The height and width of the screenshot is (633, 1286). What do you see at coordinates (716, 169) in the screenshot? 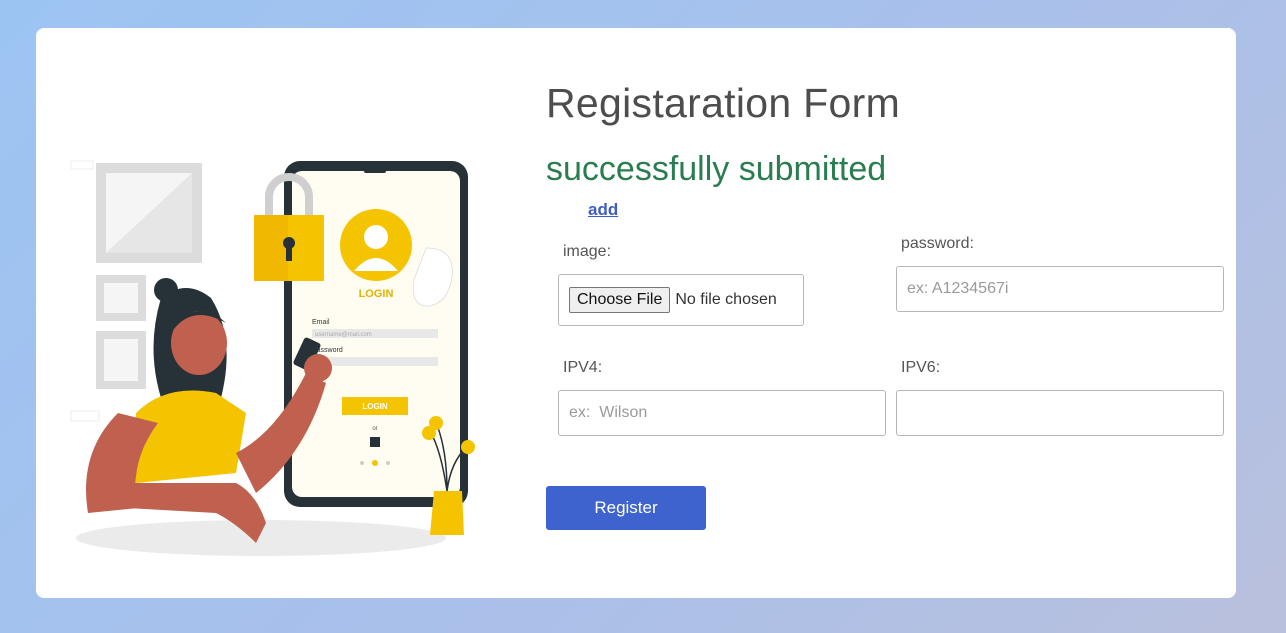
I see `success-message: successfully submitted` at bounding box center [716, 169].